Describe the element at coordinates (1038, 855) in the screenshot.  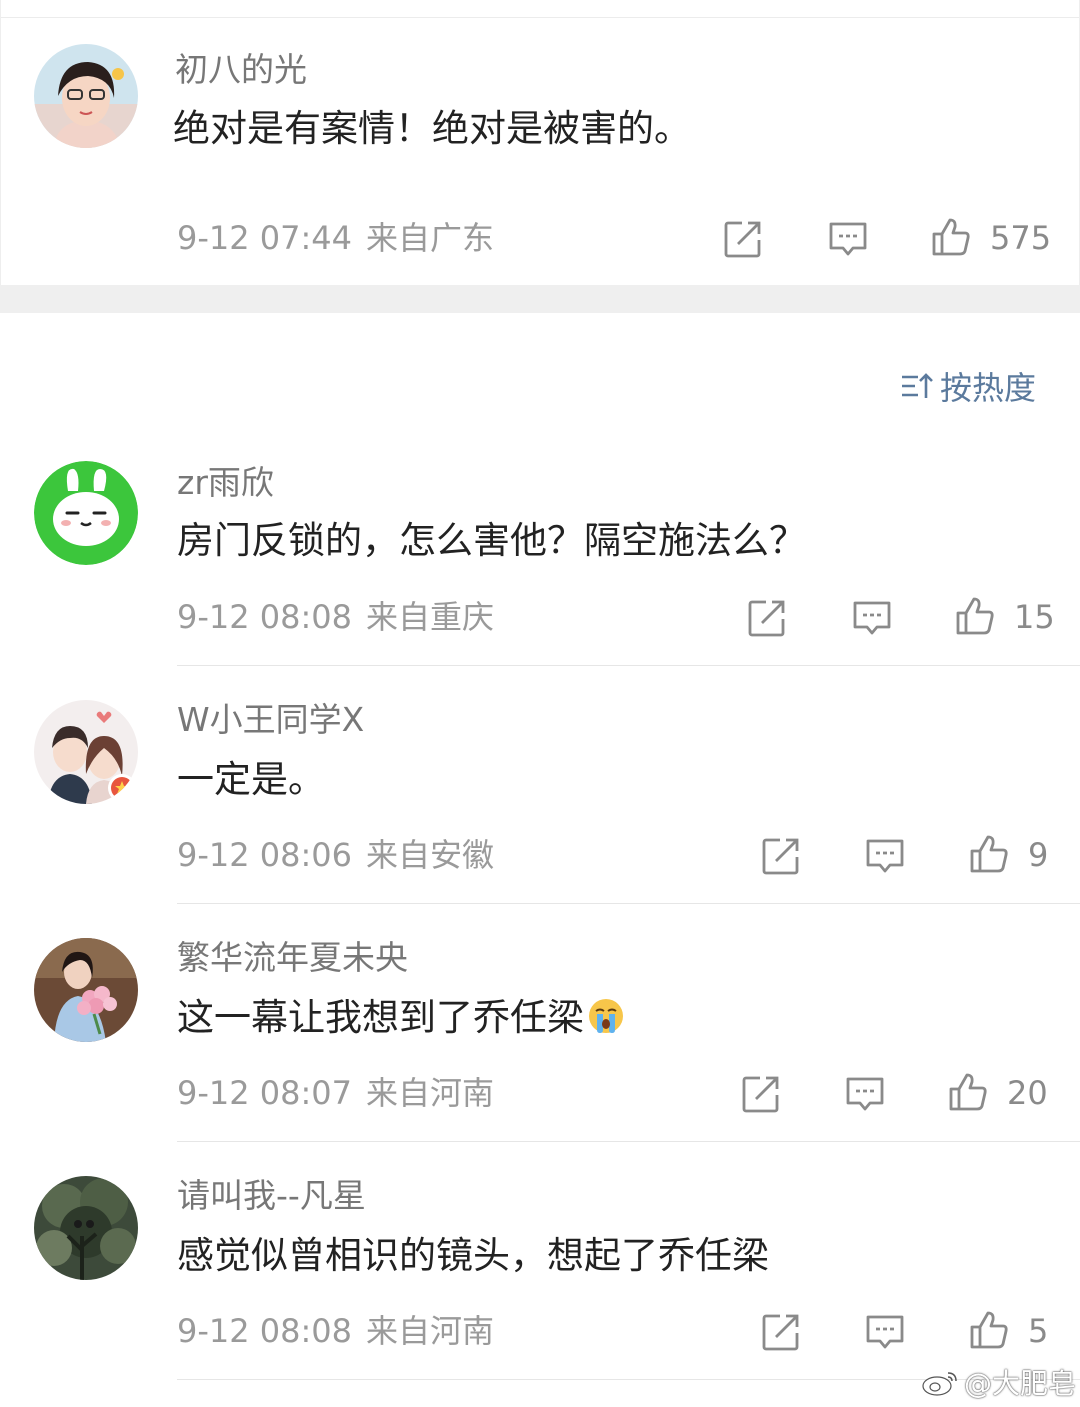
I see `like-count: 9` at that location.